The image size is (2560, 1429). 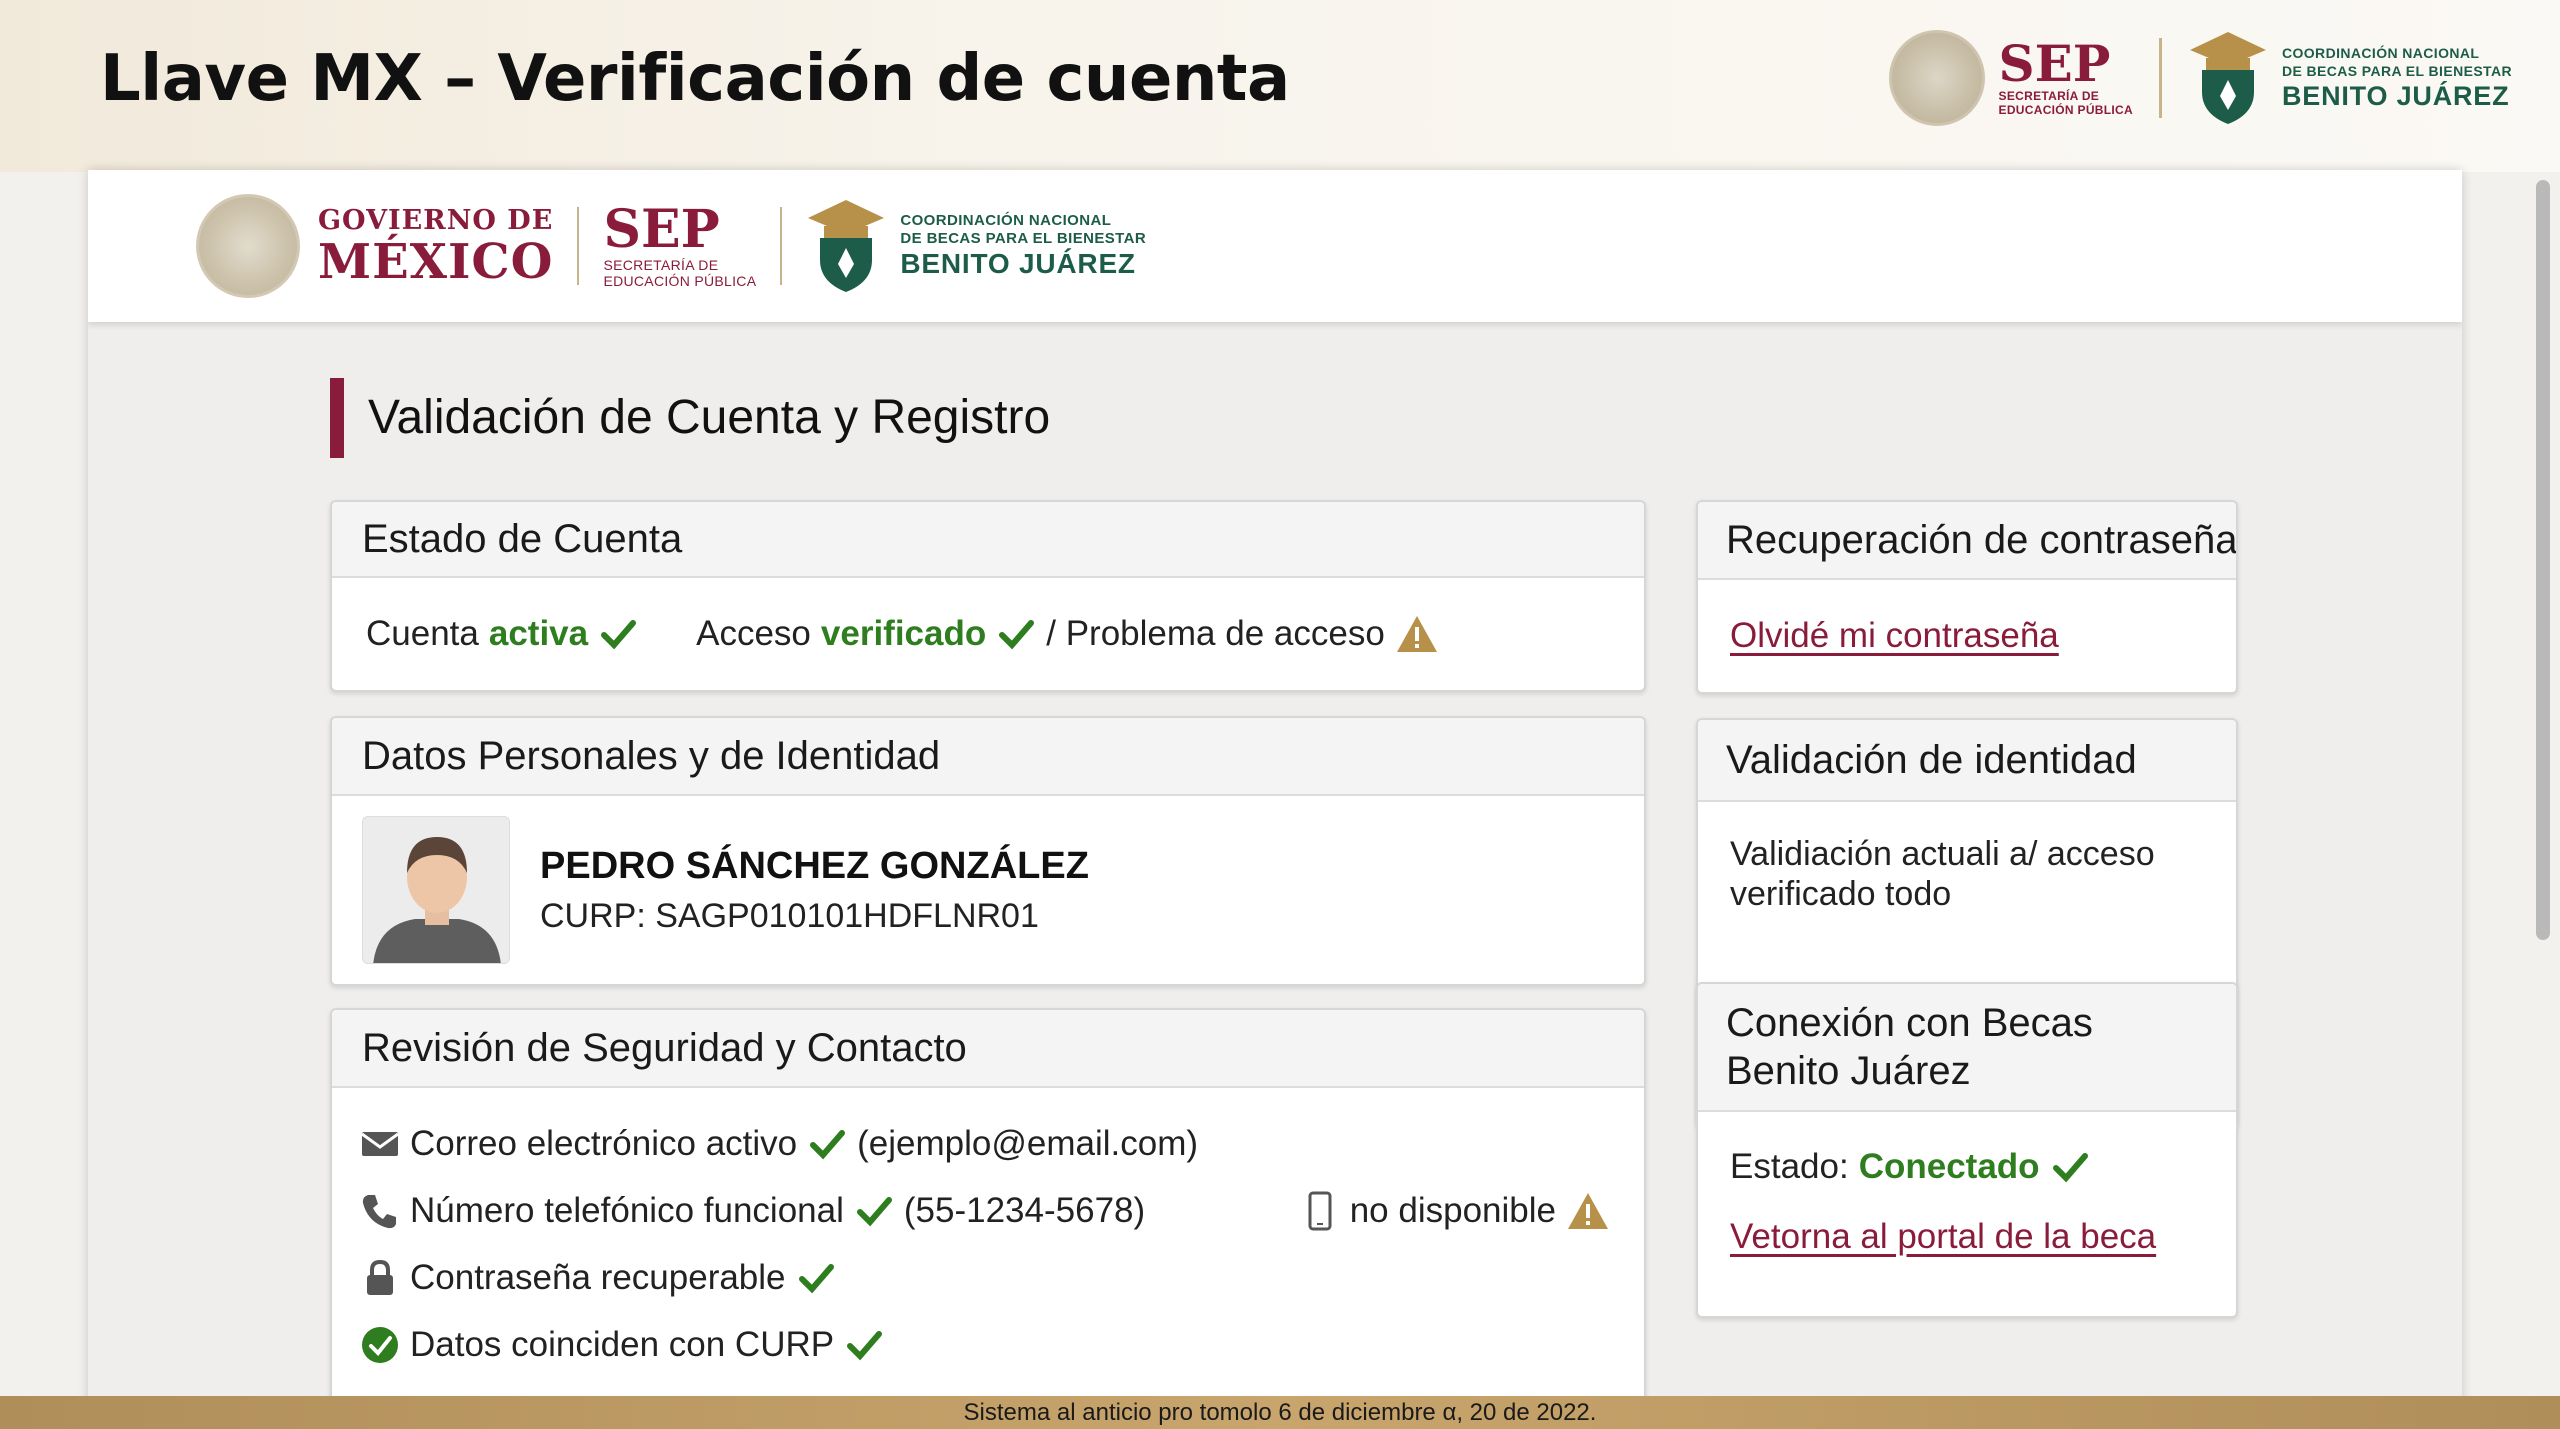 What do you see at coordinates (1452, 1210) in the screenshot?
I see `mobile-label: no disponible` at bounding box center [1452, 1210].